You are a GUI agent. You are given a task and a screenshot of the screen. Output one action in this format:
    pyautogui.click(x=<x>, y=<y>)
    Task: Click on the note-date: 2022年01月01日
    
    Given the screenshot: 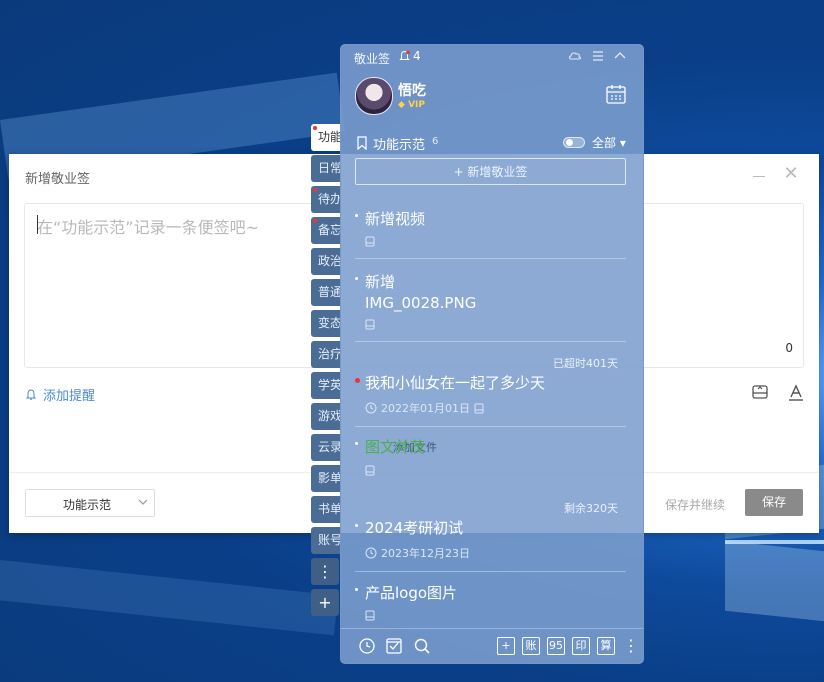 What is the action you would take?
    pyautogui.click(x=425, y=408)
    